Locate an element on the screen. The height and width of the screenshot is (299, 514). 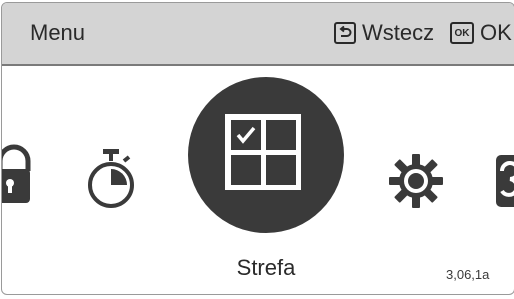
menu-item-timer is located at coordinates (112, 179).